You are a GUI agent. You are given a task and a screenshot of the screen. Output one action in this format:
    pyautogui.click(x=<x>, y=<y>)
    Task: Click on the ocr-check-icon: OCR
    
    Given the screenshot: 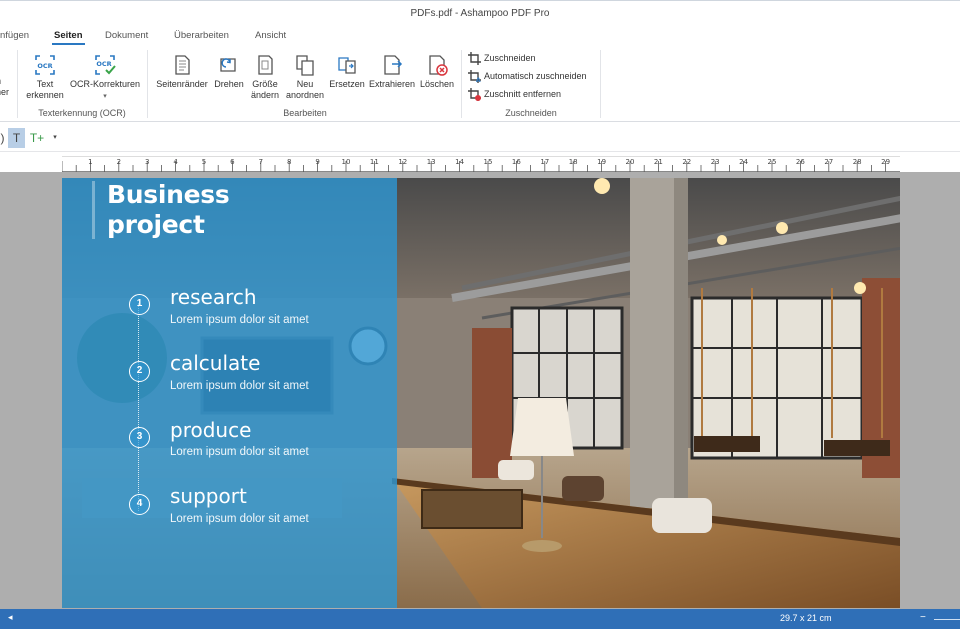 What is the action you would take?
    pyautogui.click(x=105, y=65)
    